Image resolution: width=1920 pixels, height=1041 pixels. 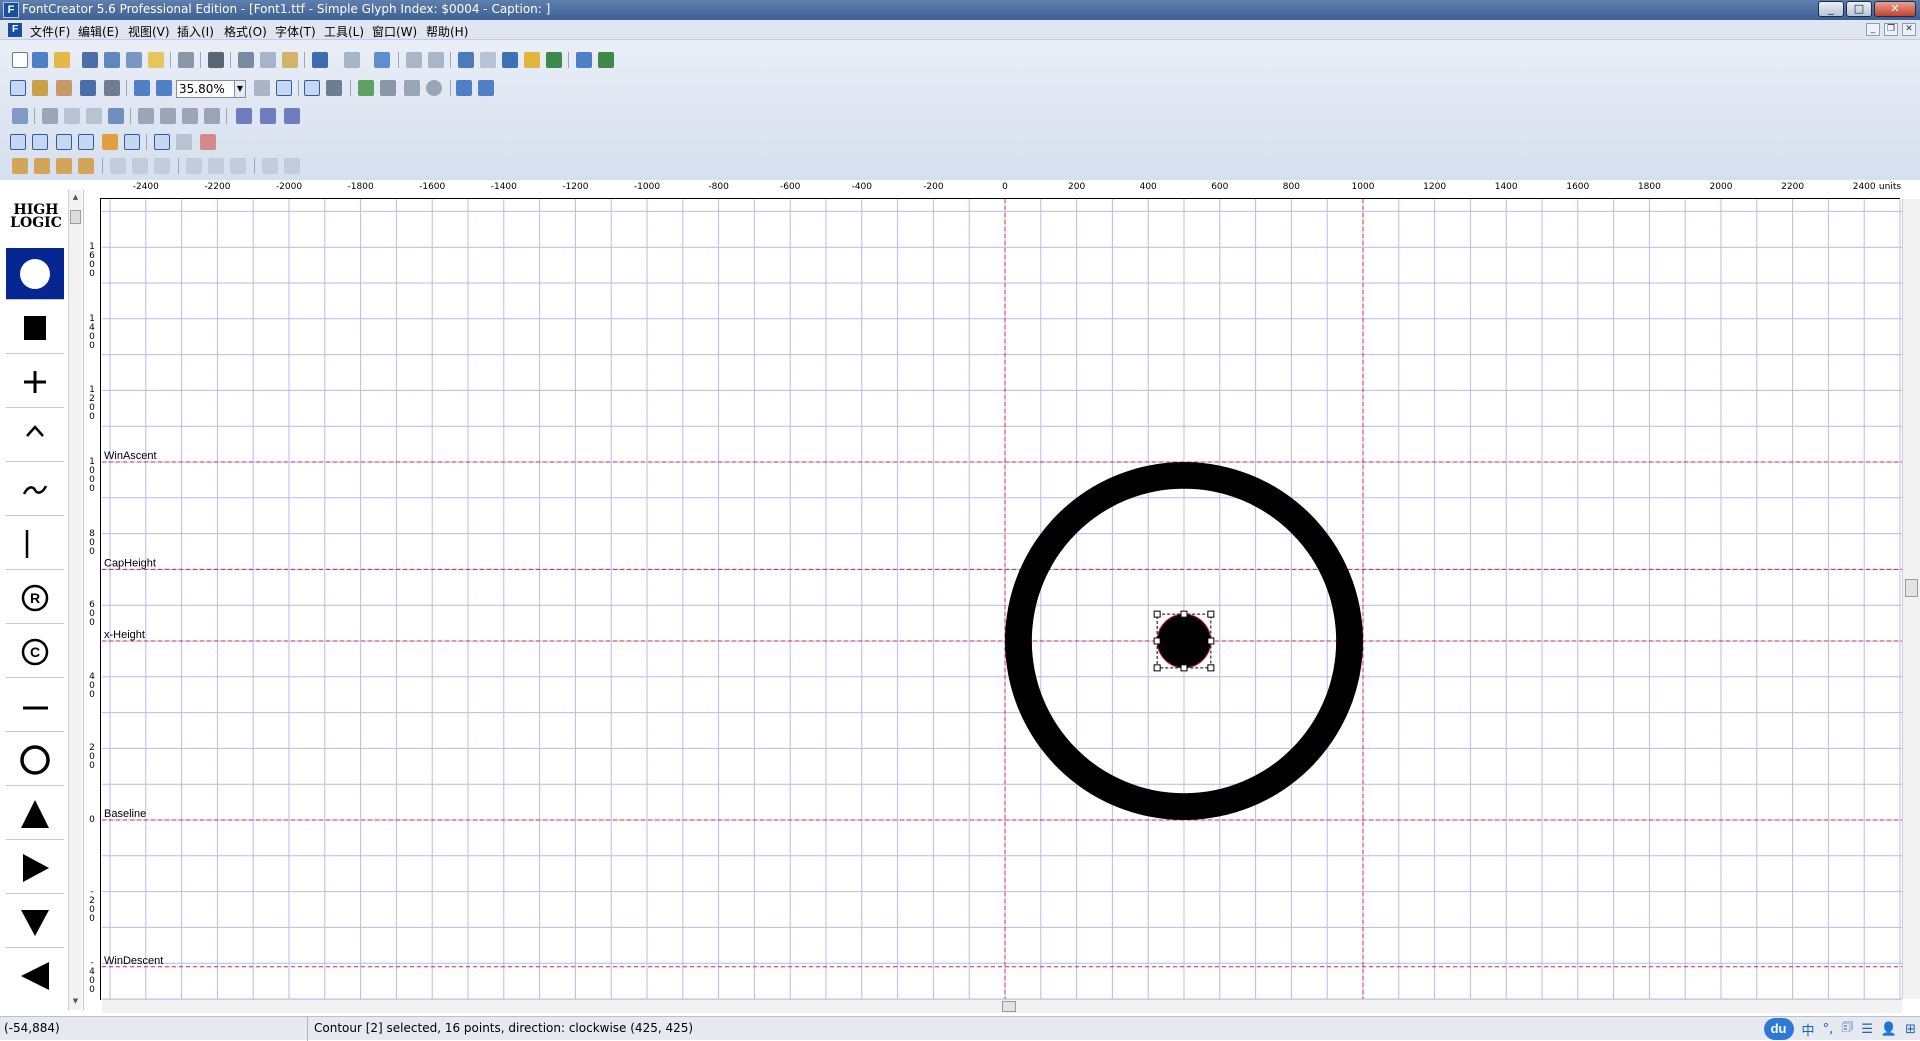 I want to click on cut-icon, so click(x=246, y=60).